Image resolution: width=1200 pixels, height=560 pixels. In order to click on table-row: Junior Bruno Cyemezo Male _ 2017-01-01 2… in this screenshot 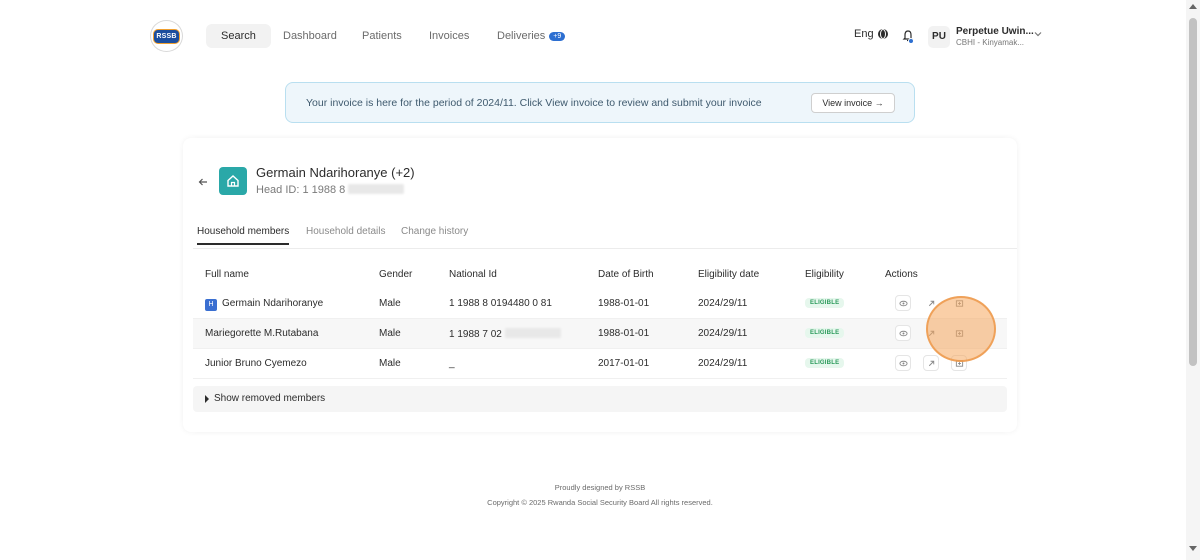, I will do `click(600, 364)`.